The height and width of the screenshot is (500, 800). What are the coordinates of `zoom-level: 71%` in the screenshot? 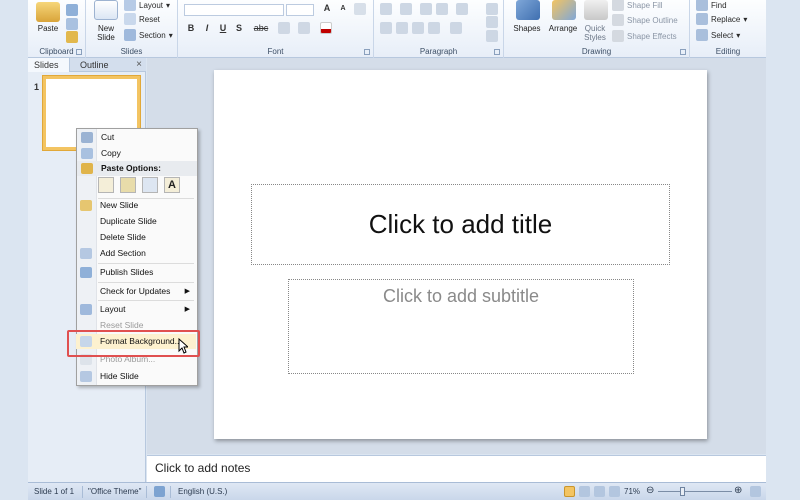 It's located at (632, 491).